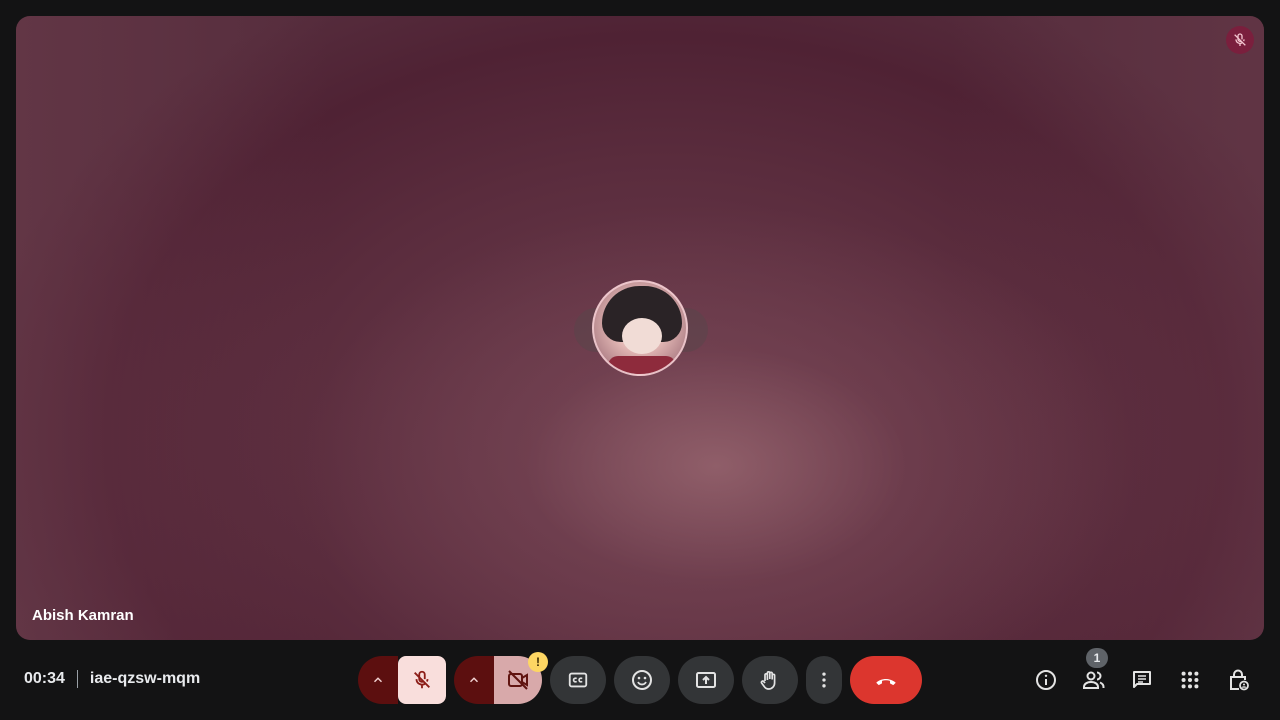  I want to click on reactions-button, so click(642, 680).